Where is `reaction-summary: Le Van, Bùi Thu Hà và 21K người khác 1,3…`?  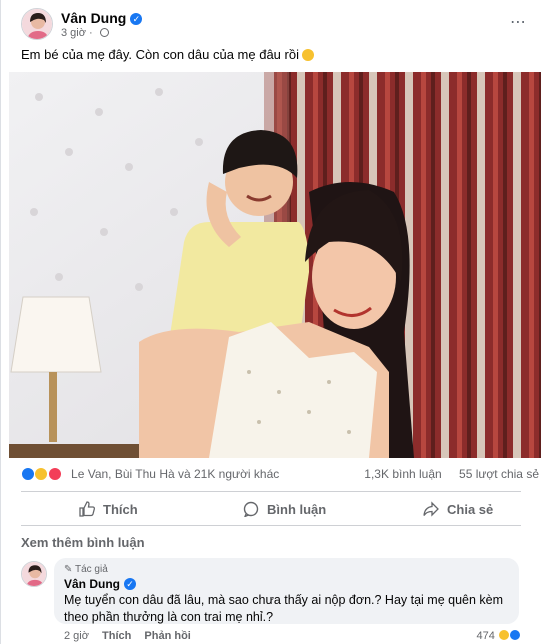
reaction-summary: Le Van, Bùi Thu Hà và 21K người khác 1,3… is located at coordinates (281, 477).